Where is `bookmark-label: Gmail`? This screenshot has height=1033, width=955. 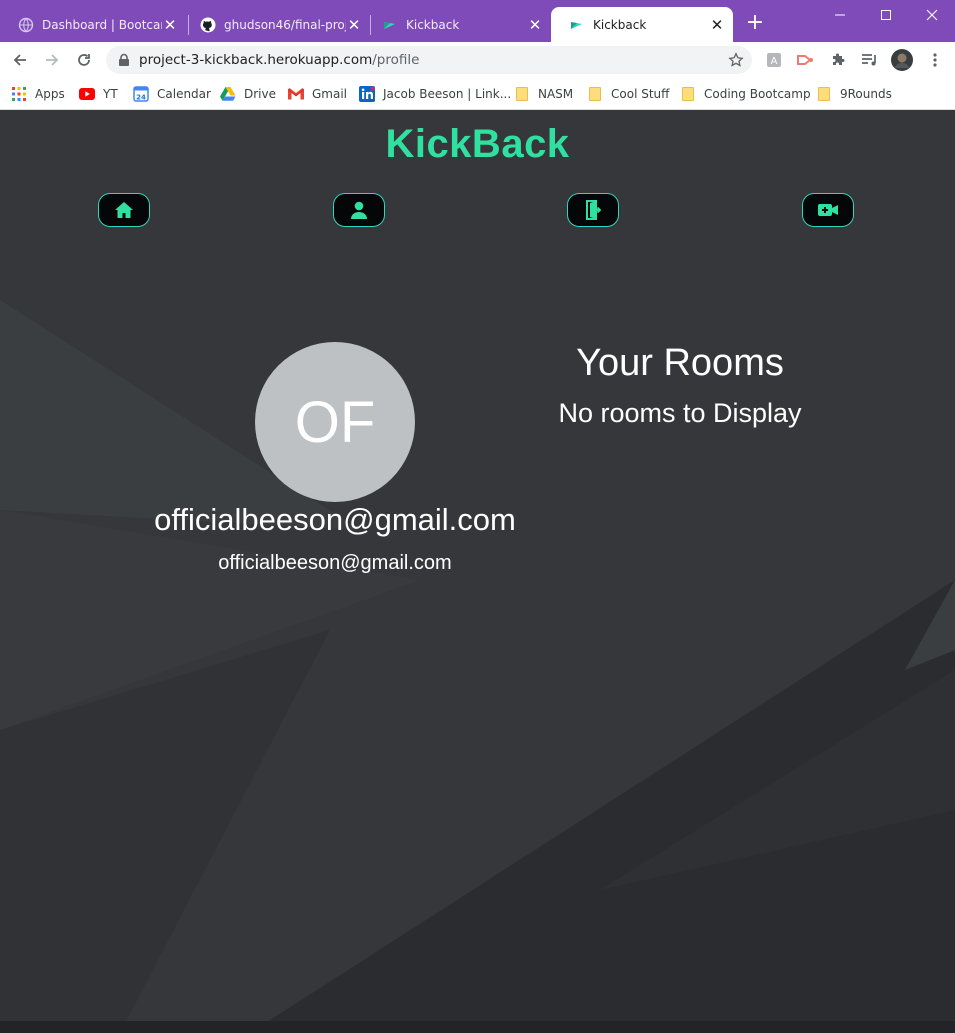
bookmark-label: Gmail is located at coordinates (330, 94).